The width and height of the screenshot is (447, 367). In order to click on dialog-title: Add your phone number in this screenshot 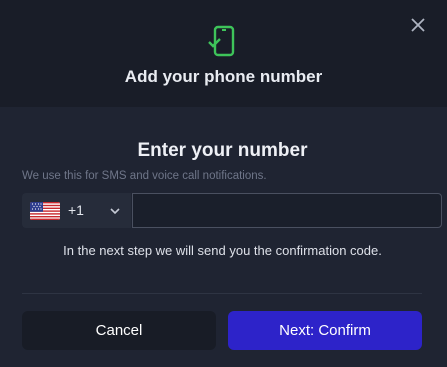, I will do `click(223, 76)`.